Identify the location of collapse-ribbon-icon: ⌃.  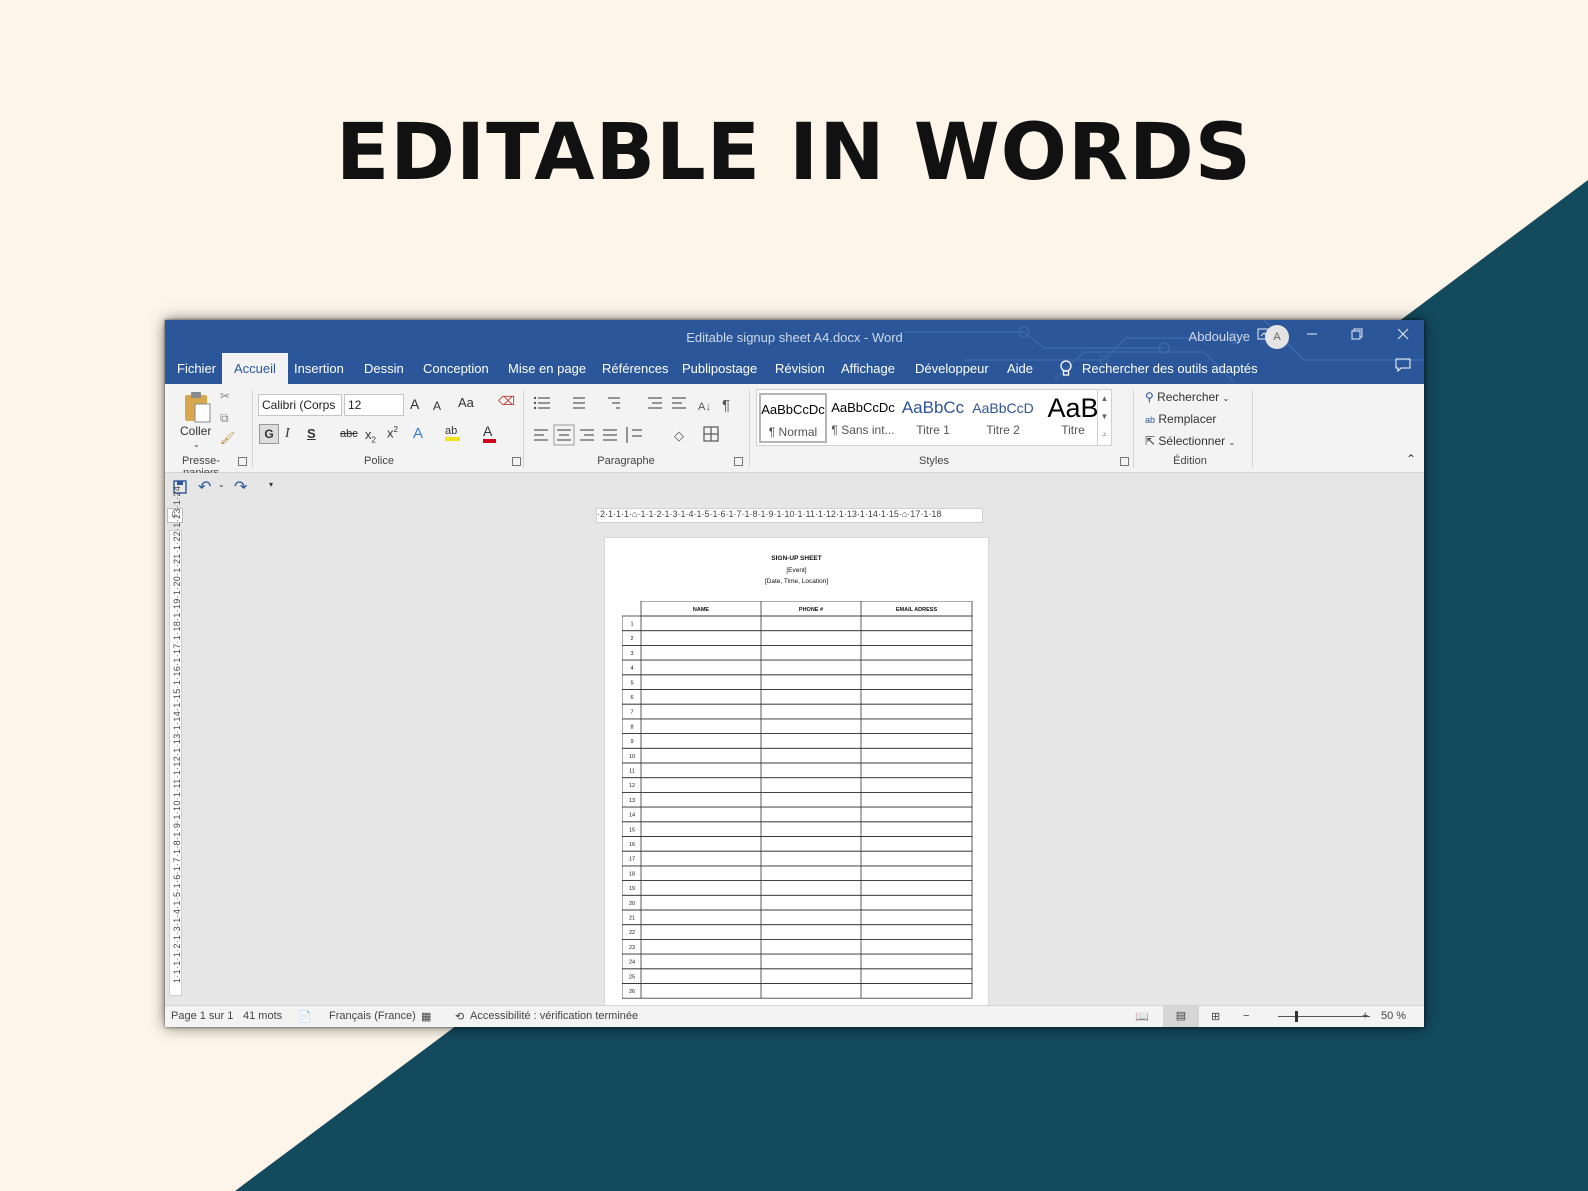
(1411, 459).